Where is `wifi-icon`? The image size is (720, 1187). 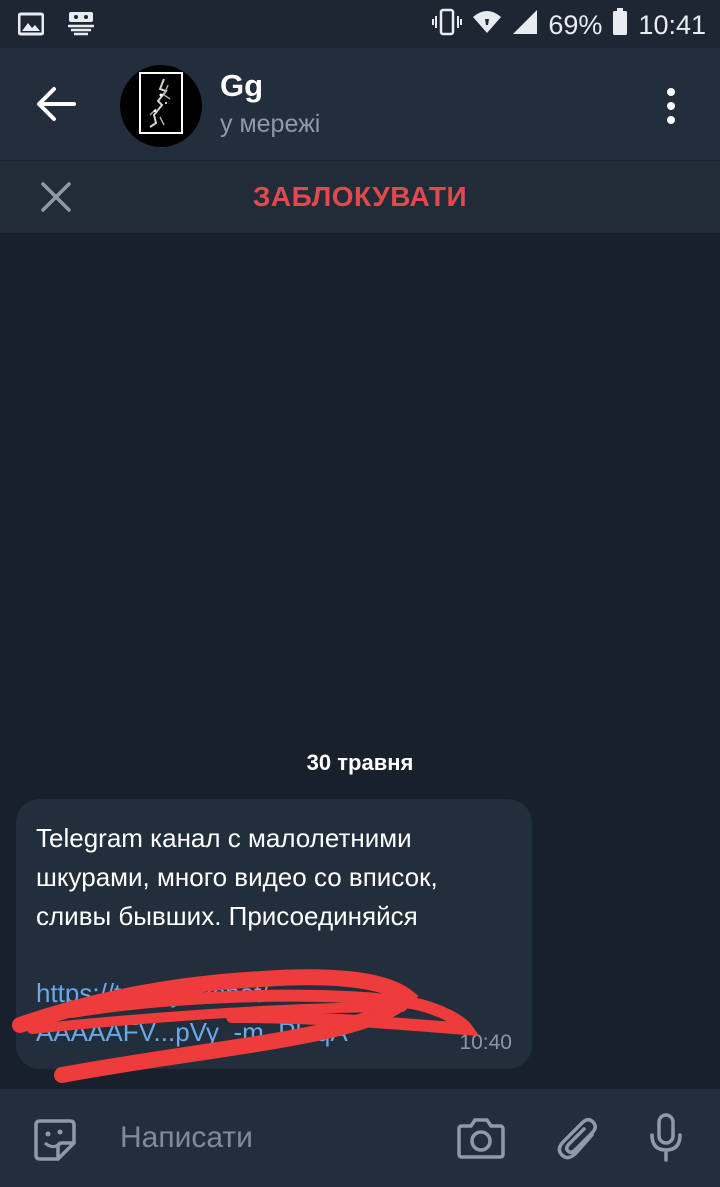 wifi-icon is located at coordinates (487, 25).